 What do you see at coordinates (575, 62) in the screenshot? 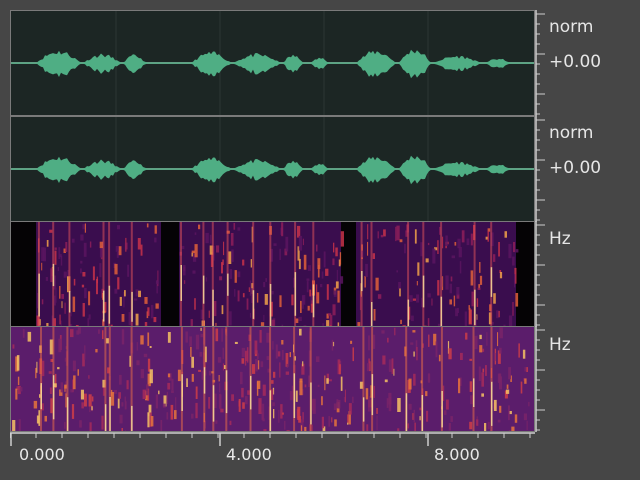
I see `value-label-1: +0.00` at bounding box center [575, 62].